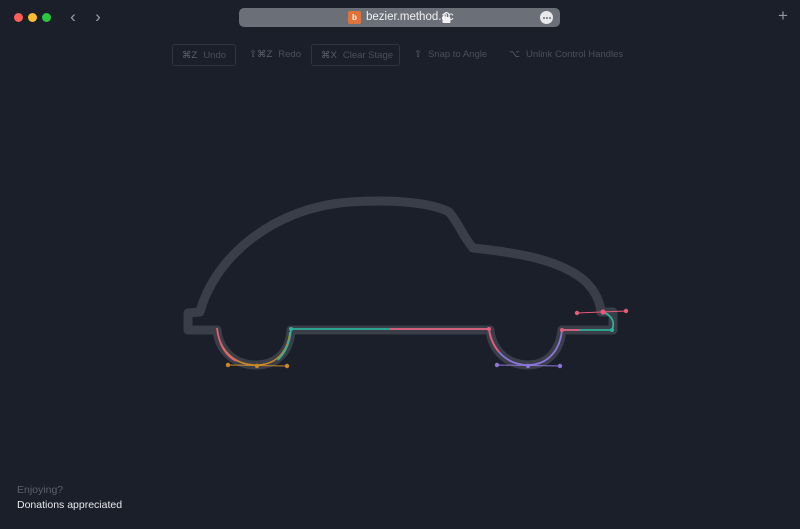 The height and width of the screenshot is (529, 800). What do you see at coordinates (69, 505) in the screenshot?
I see `donations-link: Donations appreciated` at bounding box center [69, 505].